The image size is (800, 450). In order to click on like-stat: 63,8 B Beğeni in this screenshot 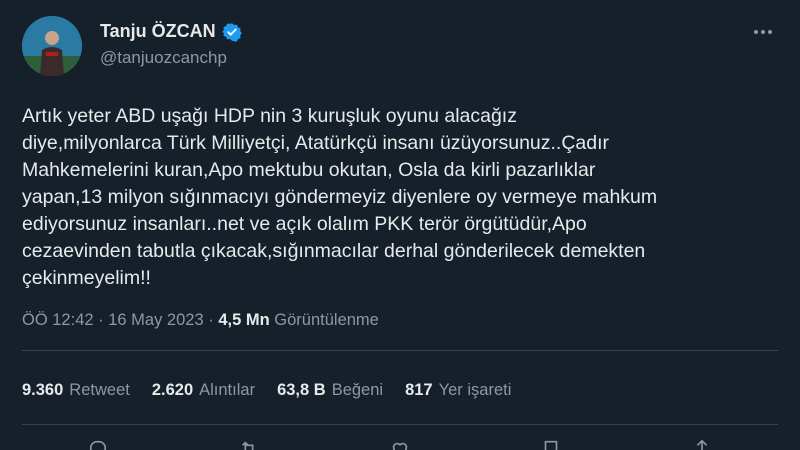, I will do `click(330, 390)`.